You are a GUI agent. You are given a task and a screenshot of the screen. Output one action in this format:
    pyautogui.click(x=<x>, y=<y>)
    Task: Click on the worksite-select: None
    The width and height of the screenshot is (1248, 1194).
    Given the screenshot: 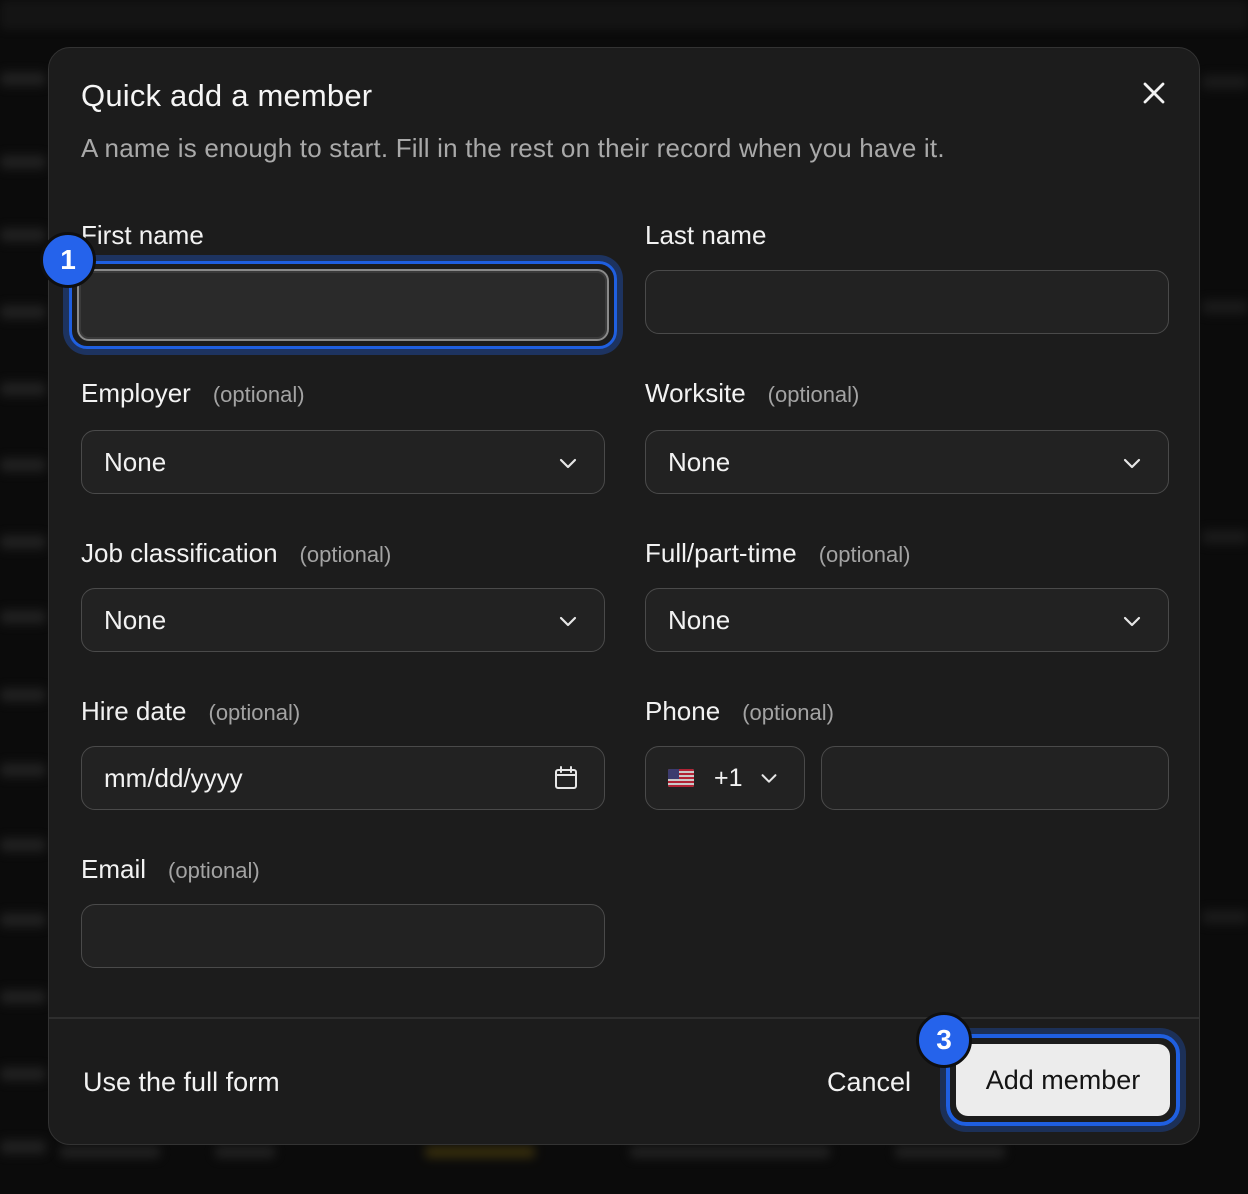 What is the action you would take?
    pyautogui.click(x=907, y=462)
    